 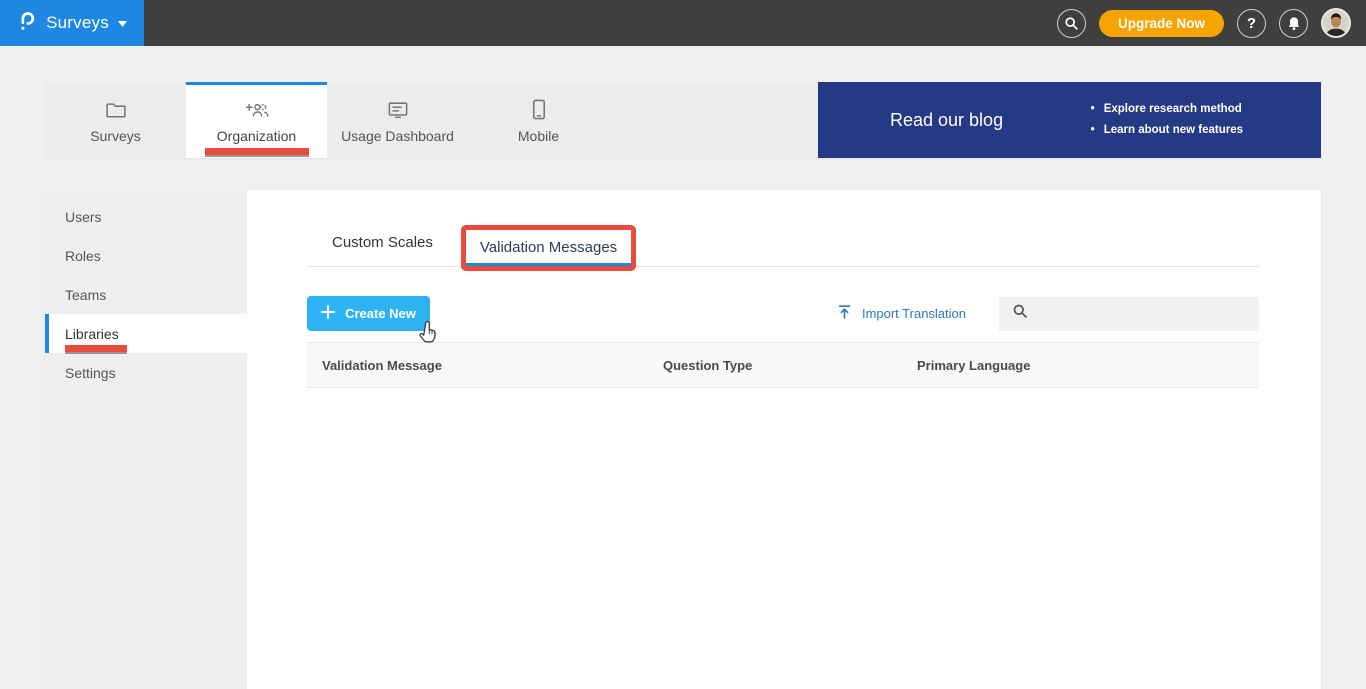 What do you see at coordinates (538, 135) in the screenshot?
I see `nav-tab-label: Mobile` at bounding box center [538, 135].